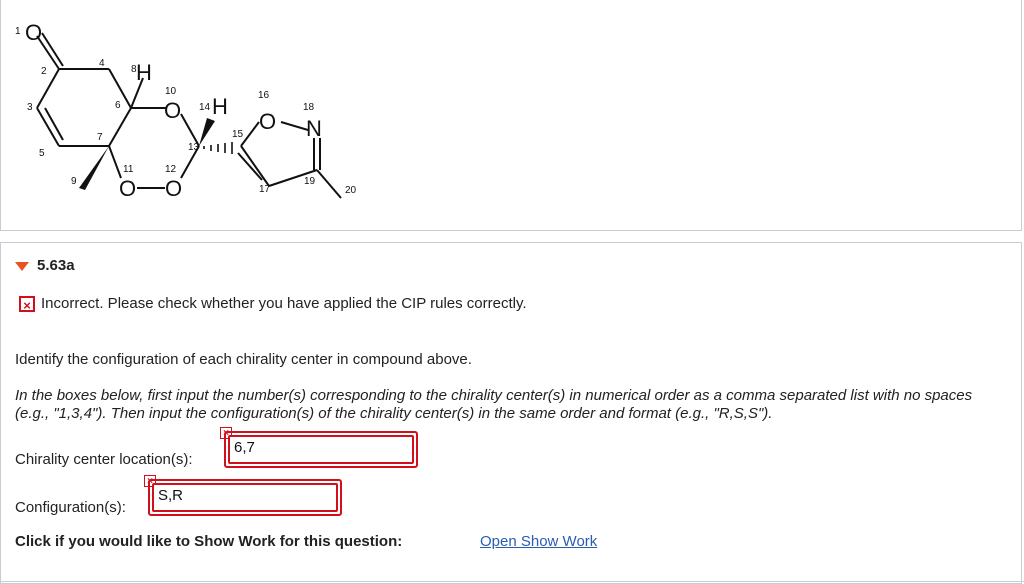  I want to click on location-input, so click(321, 447).